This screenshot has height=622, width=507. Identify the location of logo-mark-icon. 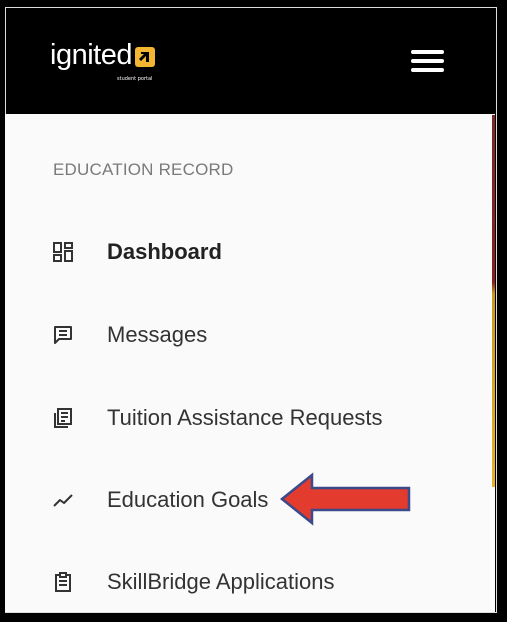
(144, 57).